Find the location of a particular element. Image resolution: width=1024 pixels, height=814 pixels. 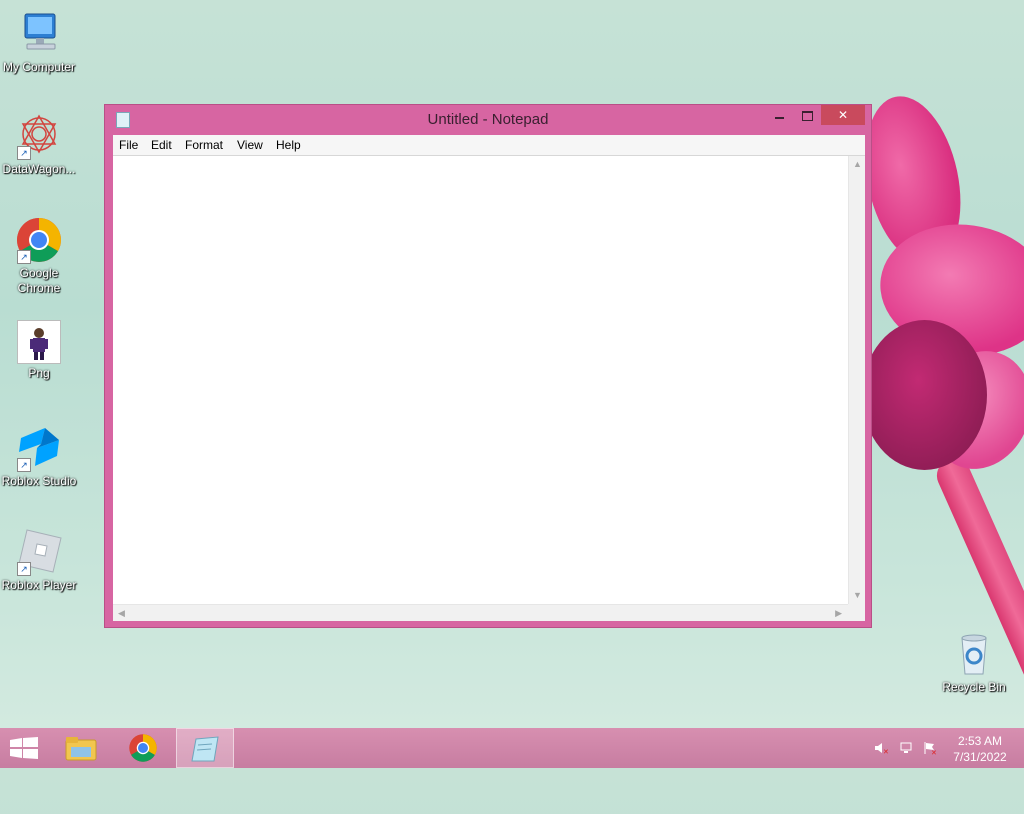

desktop-icon-roblox-player: ↗ Roblox Player is located at coordinates (39, 560).